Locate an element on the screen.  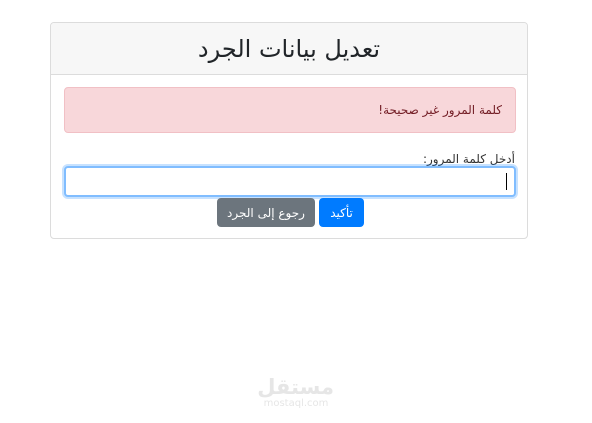
error-alert: كلمة المرور غير صحيحة! is located at coordinates (290, 110).